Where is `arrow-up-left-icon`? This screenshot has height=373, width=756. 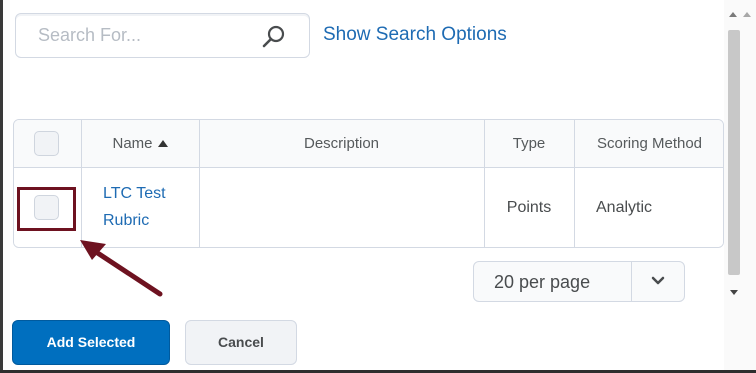
arrow-up-left-icon is located at coordinates (121, 268).